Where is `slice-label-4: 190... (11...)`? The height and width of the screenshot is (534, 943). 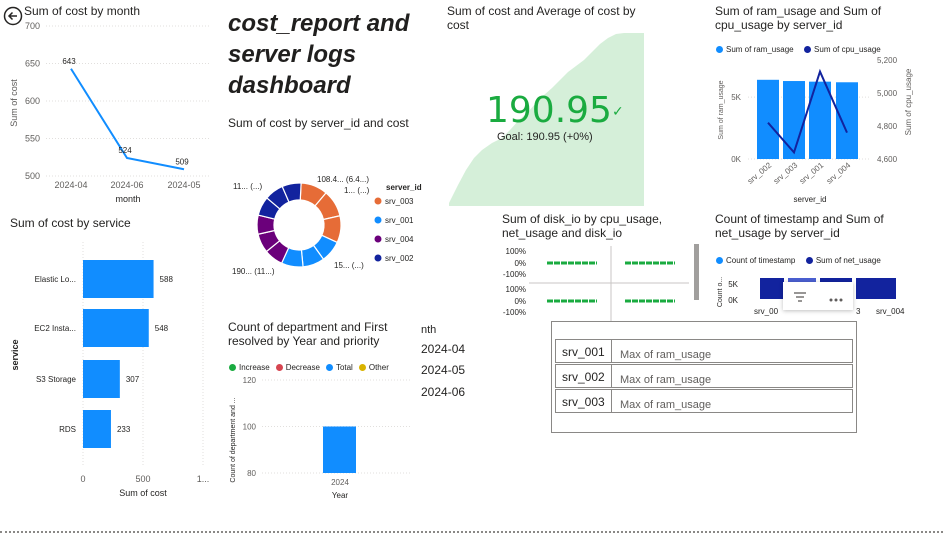 slice-label-4: 190... (11...) is located at coordinates (253, 271).